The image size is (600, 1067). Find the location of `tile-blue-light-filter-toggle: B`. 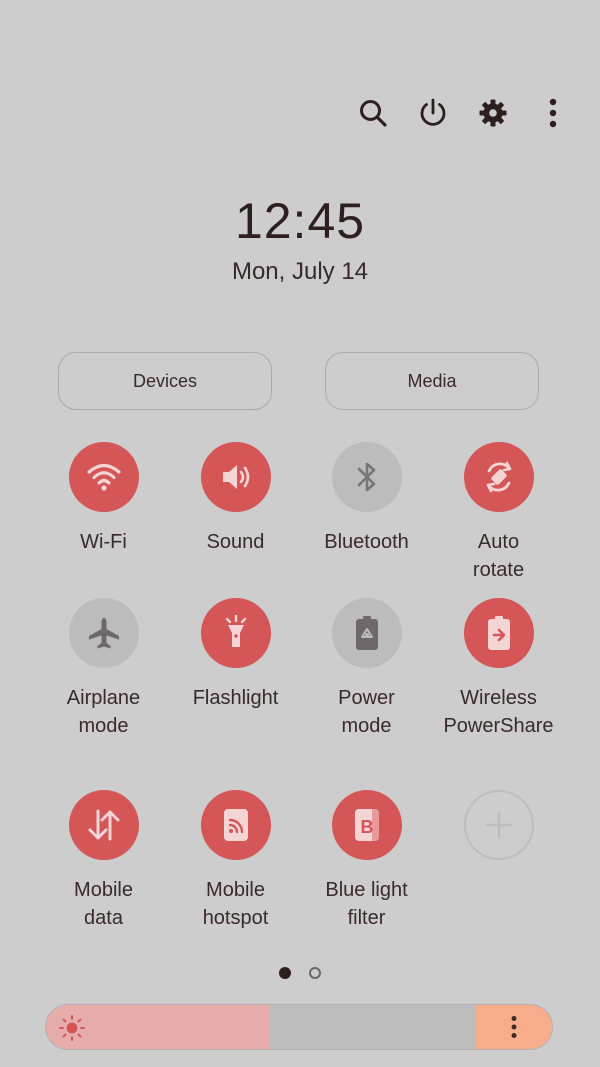

tile-blue-light-filter-toggle: B is located at coordinates (366, 825).